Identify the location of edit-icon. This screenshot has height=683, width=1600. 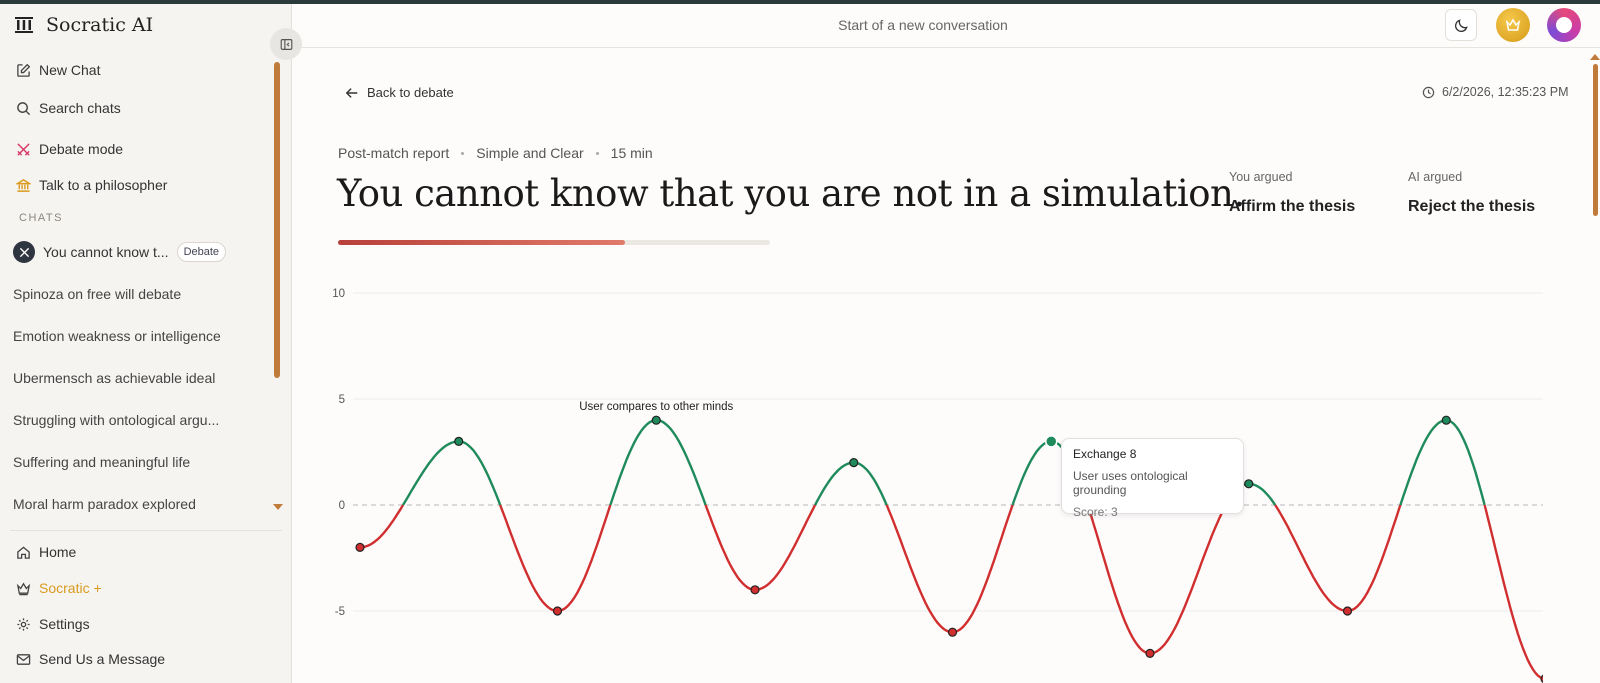
(24, 70).